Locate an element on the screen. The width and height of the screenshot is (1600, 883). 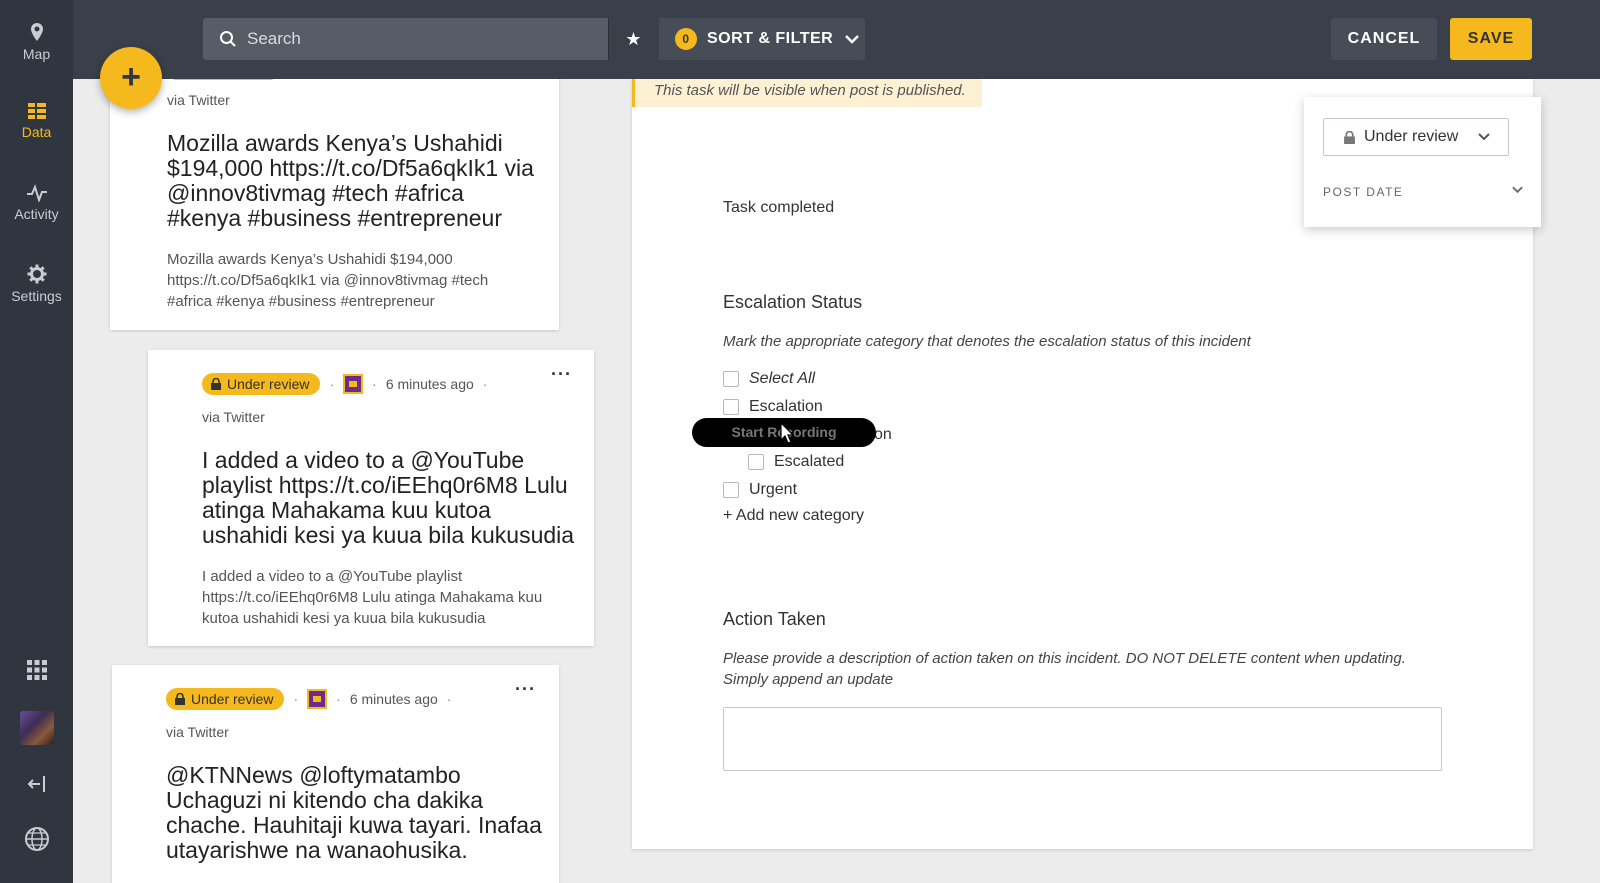
post-status-panel: Under review POST DATE is located at coordinates (1422, 162).